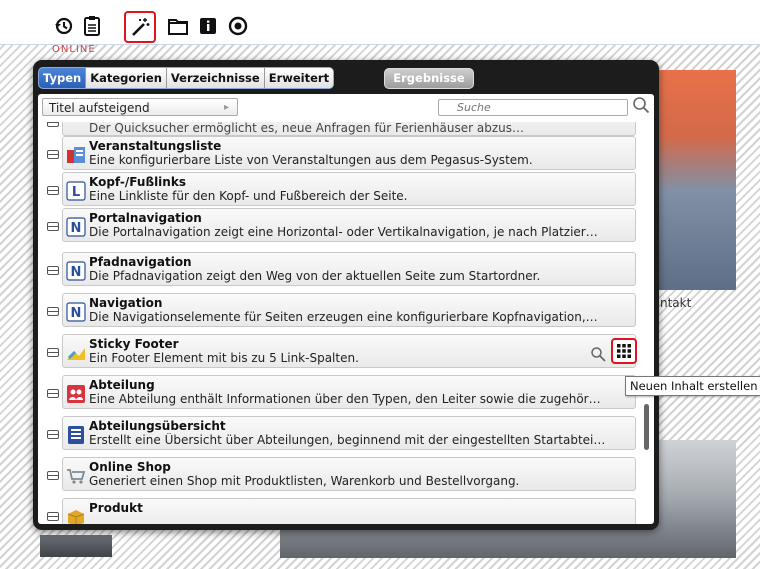 This screenshot has width=760, height=569. Describe the element at coordinates (92, 26) in the screenshot. I see `clipboard-icon` at that location.